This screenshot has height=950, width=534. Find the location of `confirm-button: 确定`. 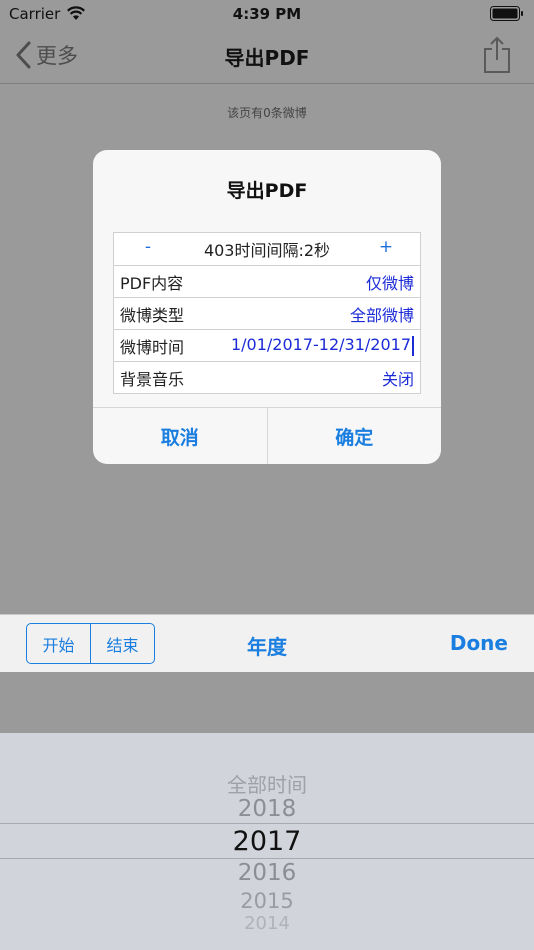

confirm-button: 确定 is located at coordinates (354, 436).